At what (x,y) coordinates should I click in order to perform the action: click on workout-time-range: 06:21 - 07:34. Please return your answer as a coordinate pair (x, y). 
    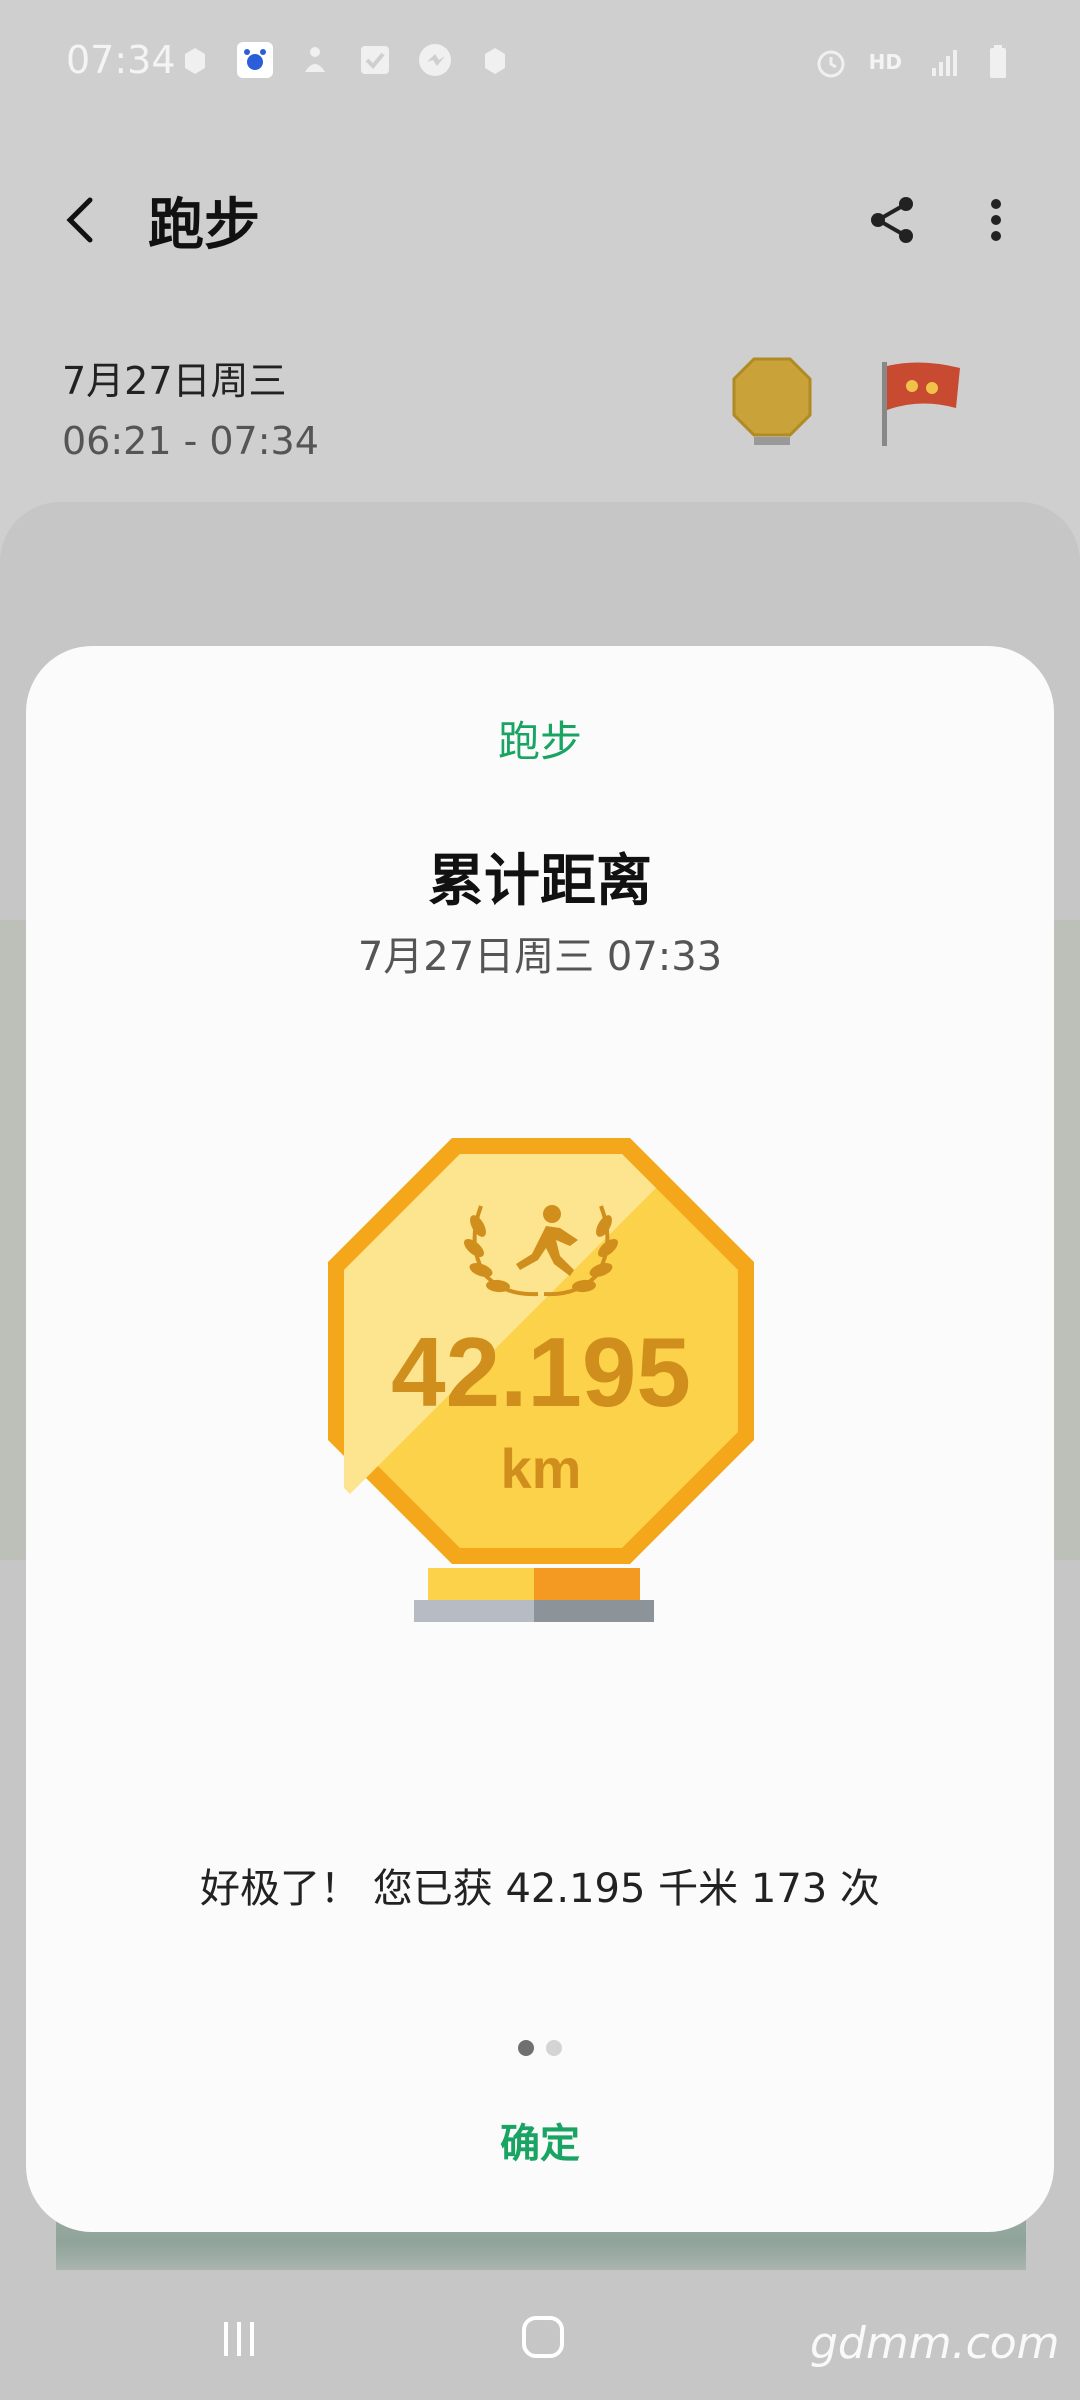
    Looking at the image, I should click on (190, 441).